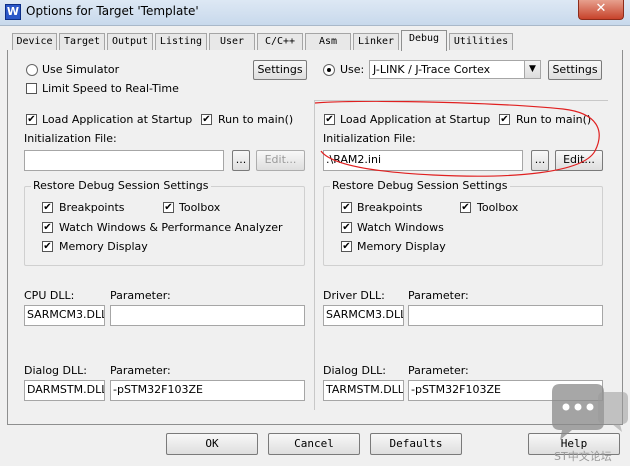 This screenshot has width=630, height=466. I want to click on tab-user: User, so click(232, 42).